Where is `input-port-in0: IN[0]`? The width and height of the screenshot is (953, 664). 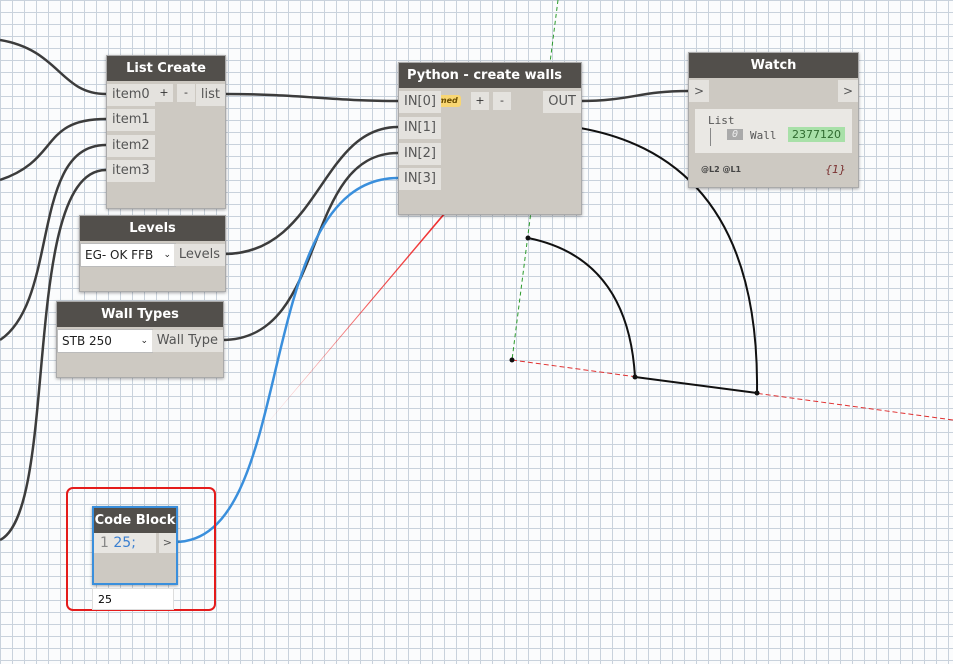
input-port-in0: IN[0] is located at coordinates (420, 102).